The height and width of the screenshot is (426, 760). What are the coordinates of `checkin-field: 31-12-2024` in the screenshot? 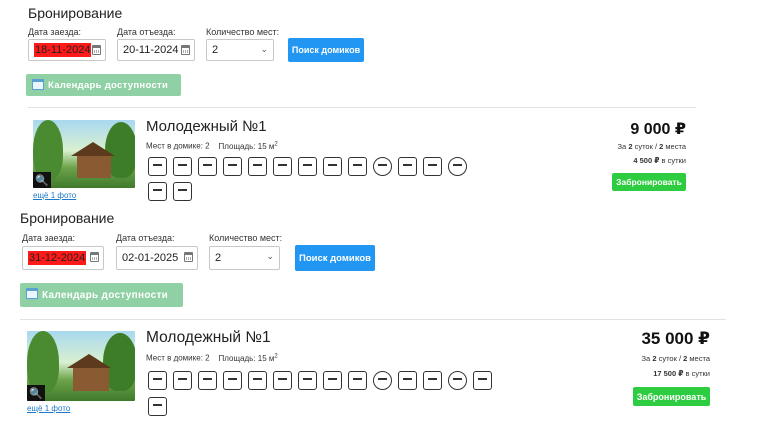 It's located at (63, 258).